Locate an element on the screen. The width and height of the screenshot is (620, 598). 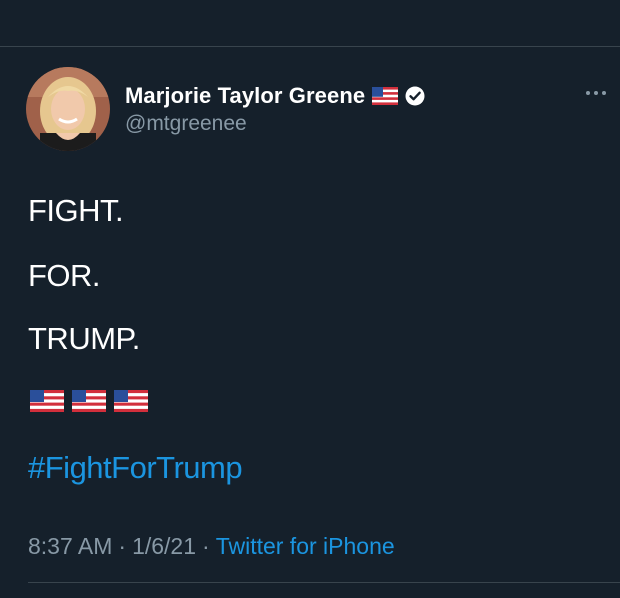
display-name: Marjorie Taylor Greene is located at coordinates (245, 96).